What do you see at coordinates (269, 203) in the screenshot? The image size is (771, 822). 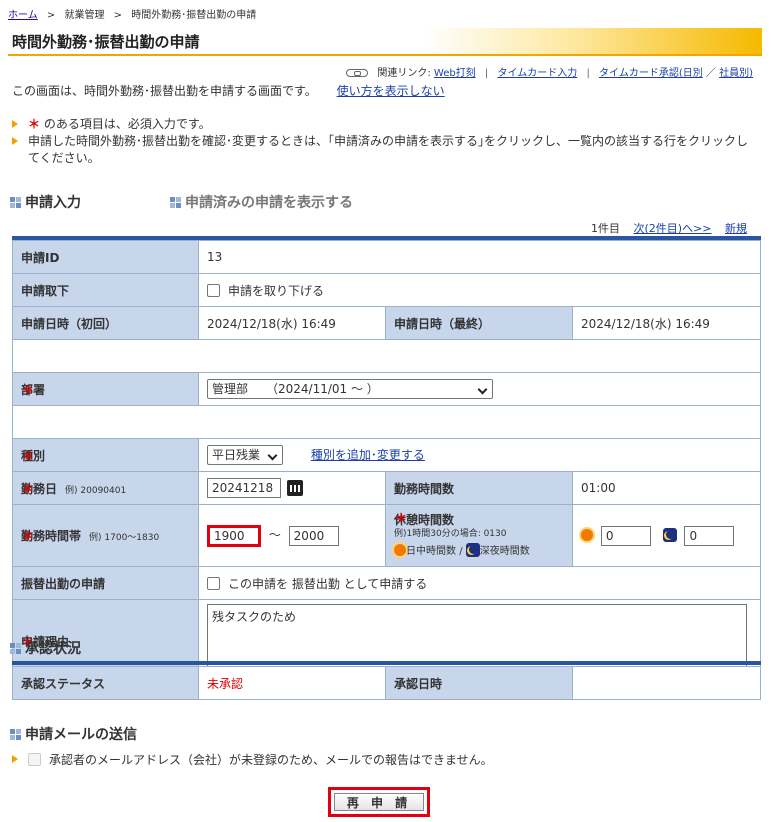 I see `tab-show-applied-label: 申請済みの申請を表示する` at bounding box center [269, 203].